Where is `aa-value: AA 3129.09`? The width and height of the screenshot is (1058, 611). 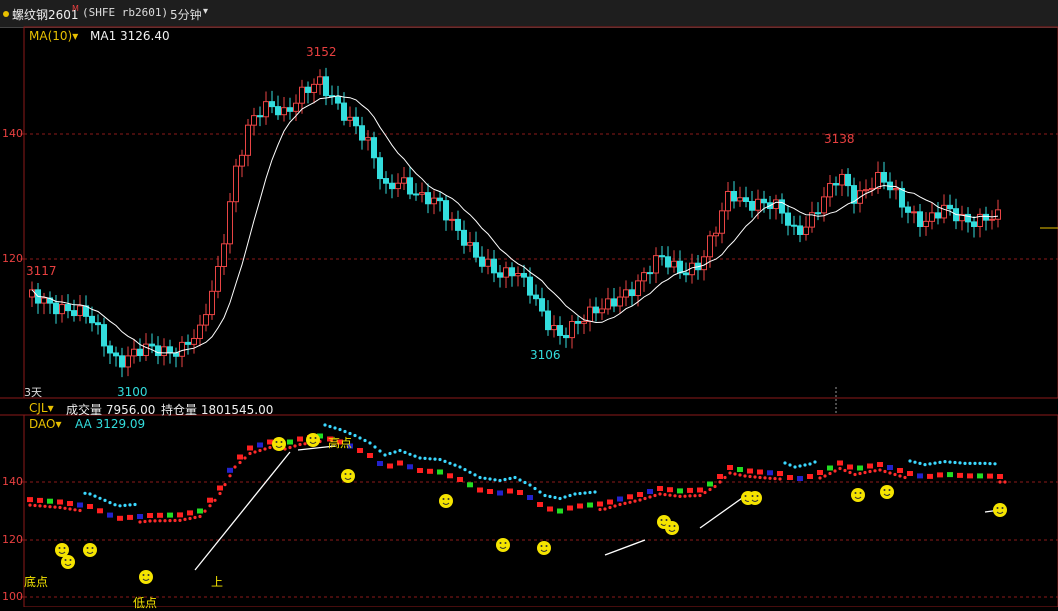 aa-value: AA 3129.09 is located at coordinates (110, 424).